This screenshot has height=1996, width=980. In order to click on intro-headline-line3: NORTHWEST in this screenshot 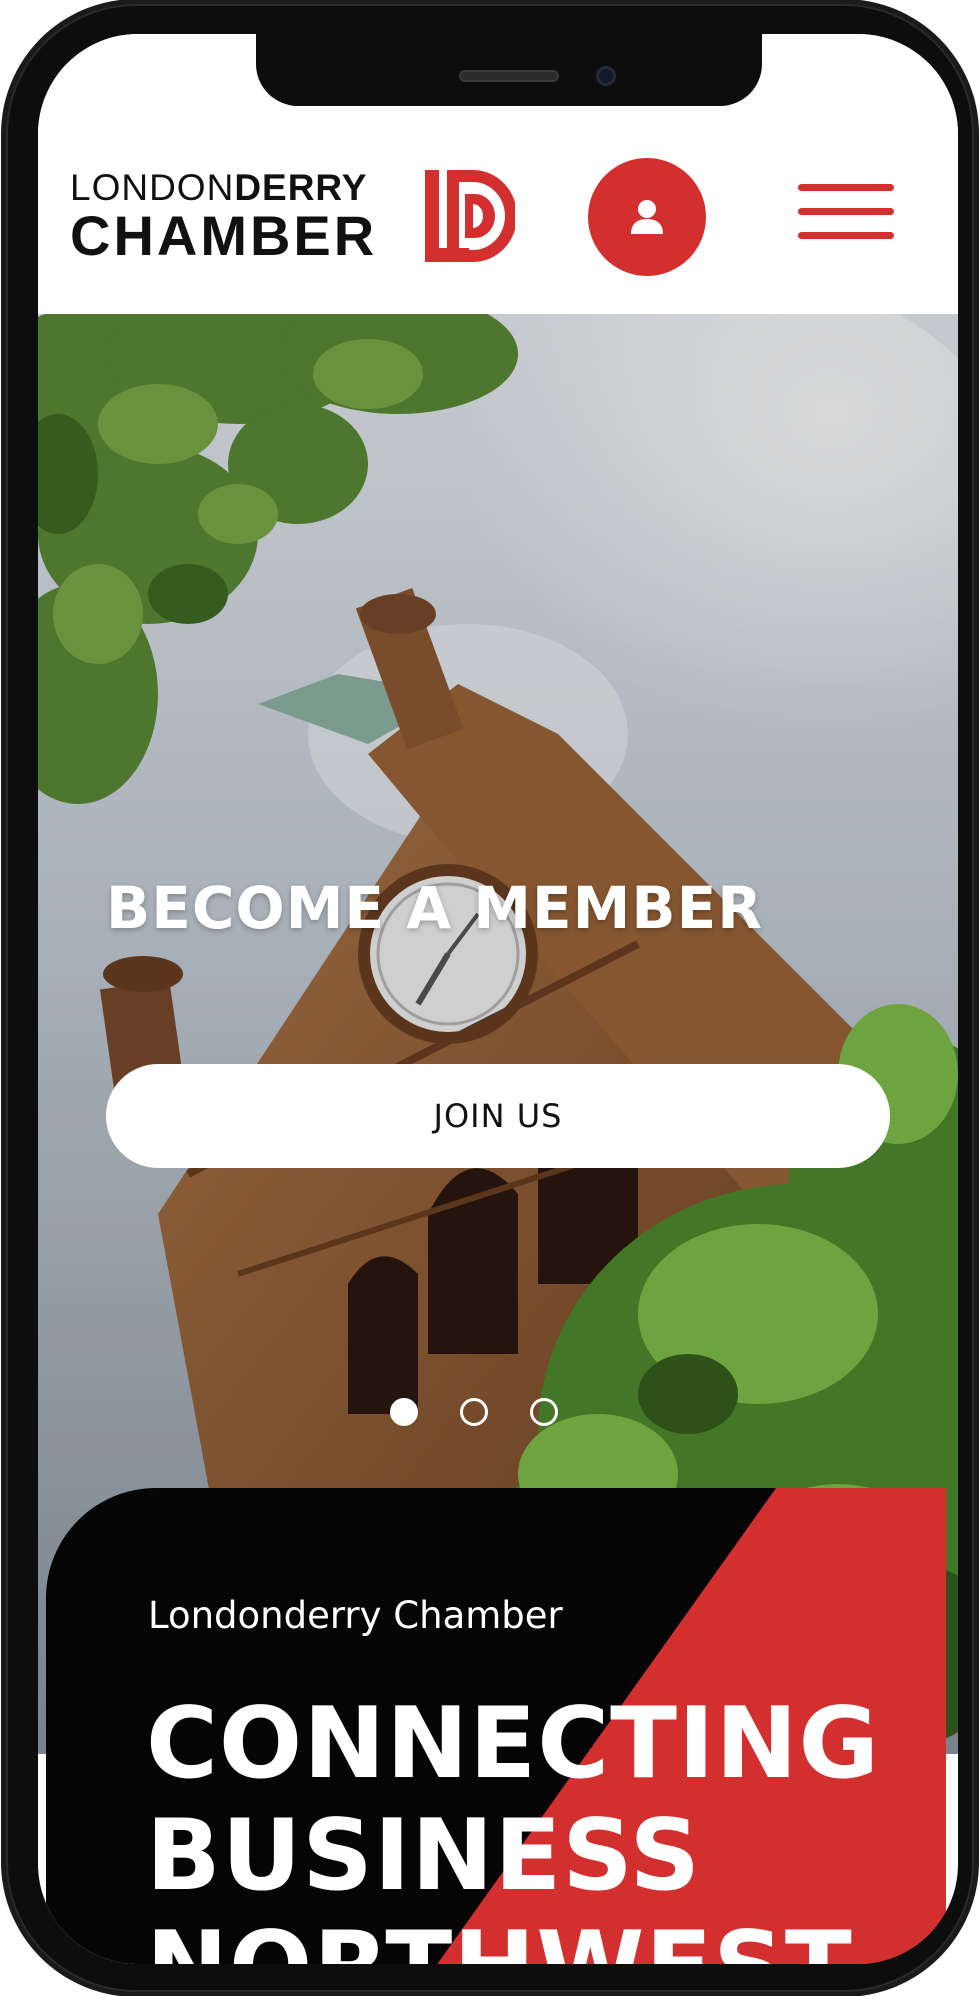, I will do `click(513, 1938)`.